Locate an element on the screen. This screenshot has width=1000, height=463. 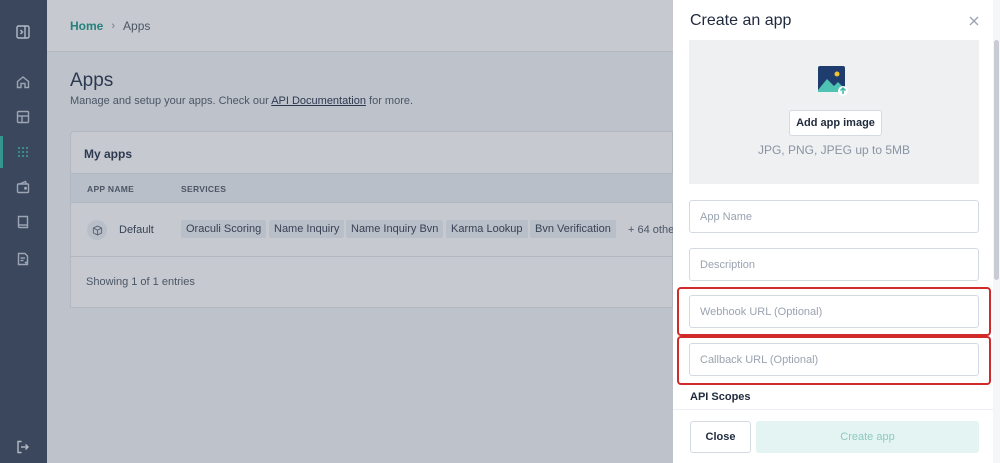
description-field is located at coordinates (834, 264).